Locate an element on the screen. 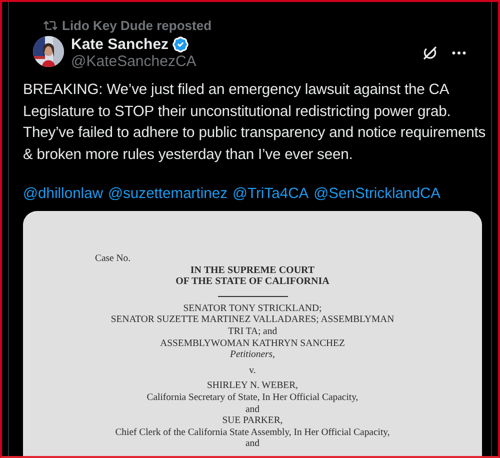  slashed-circle-icon is located at coordinates (430, 53).